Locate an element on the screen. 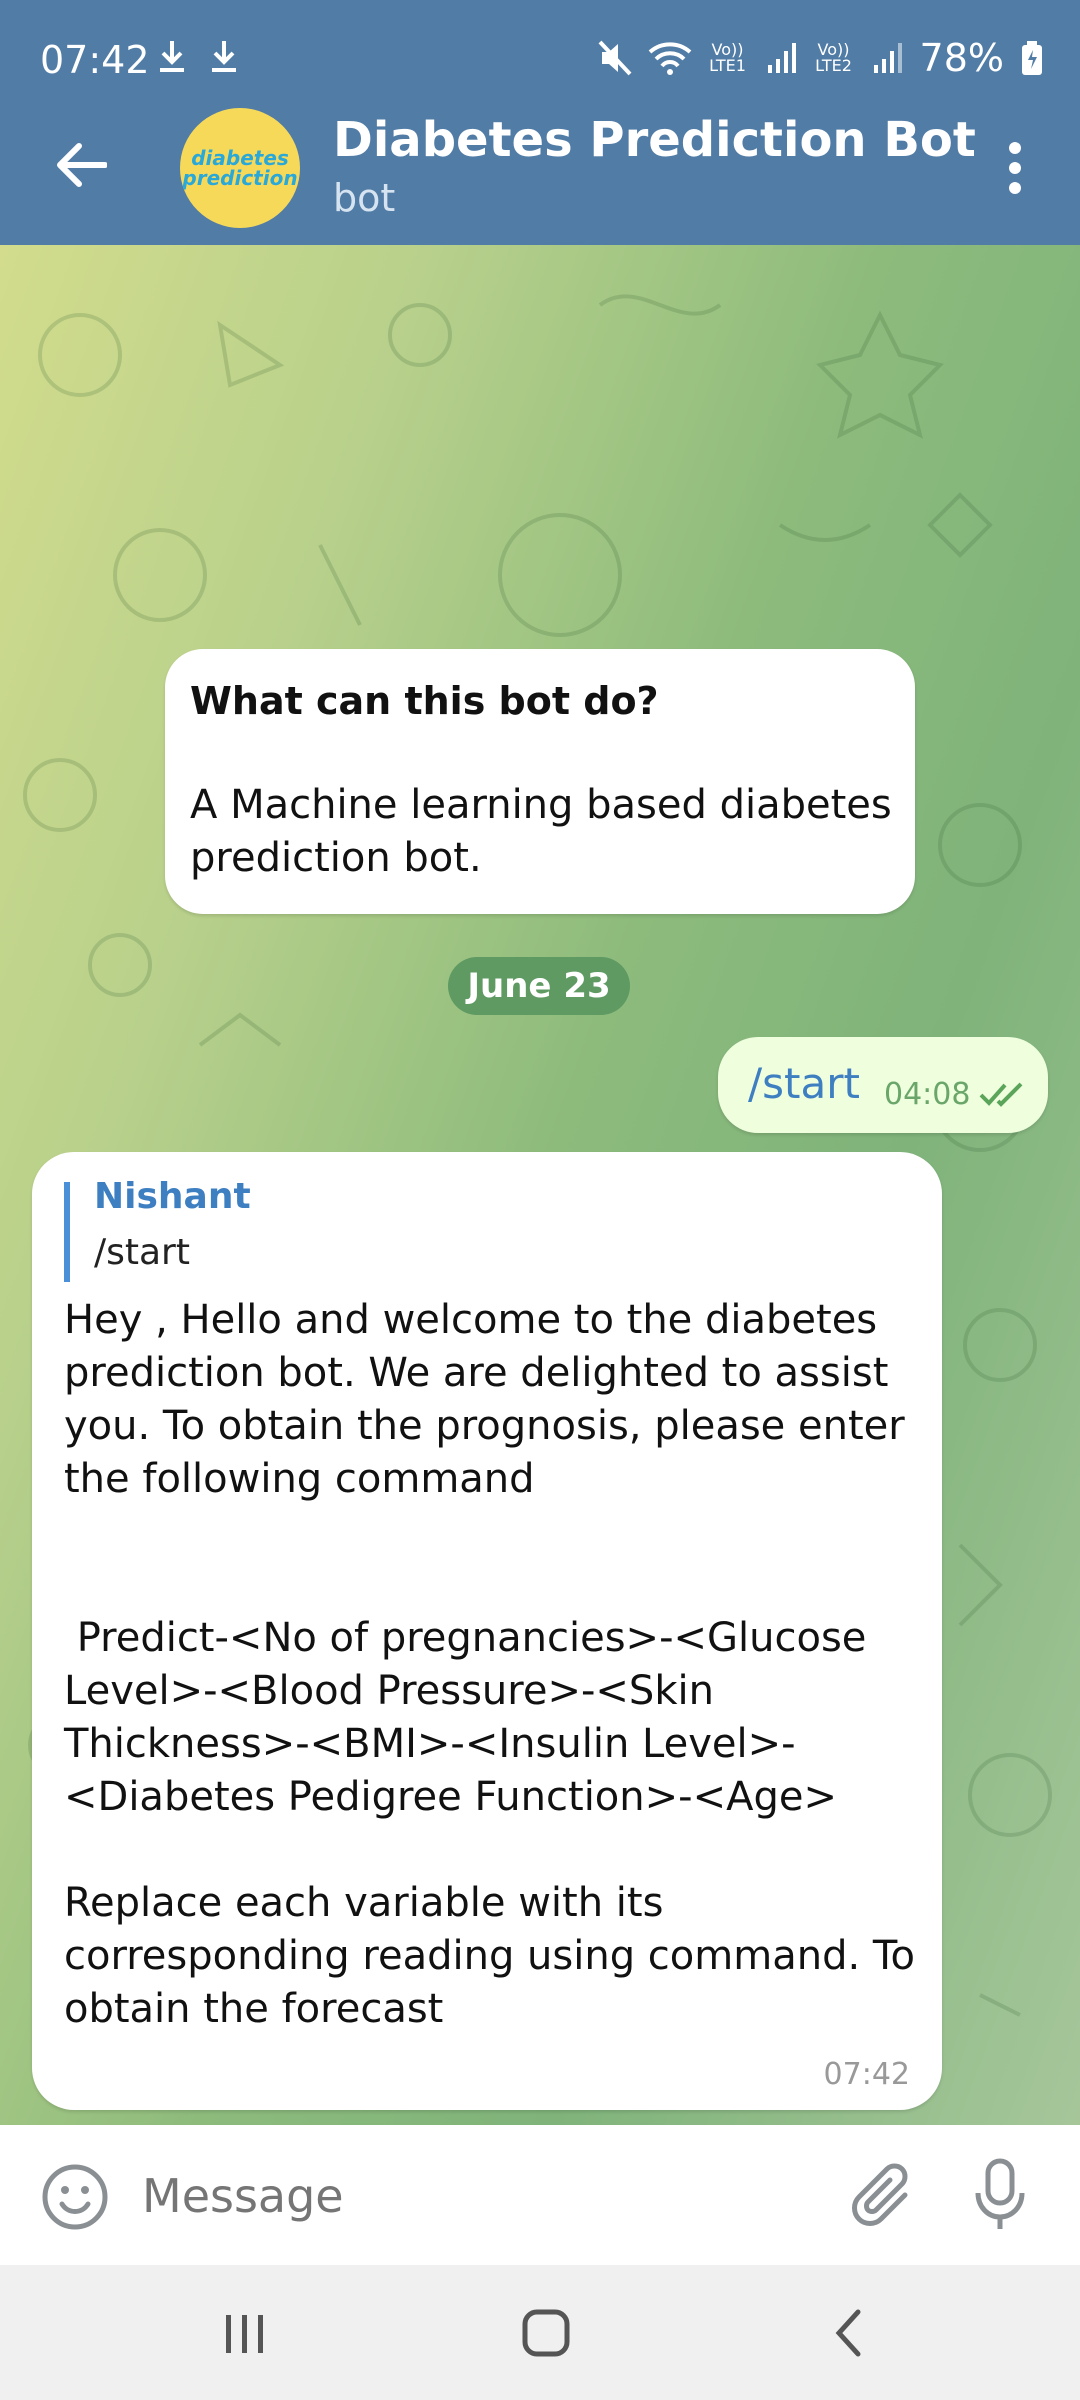 The width and height of the screenshot is (1080, 2400). recent-apps-button is located at coordinates (245, 2332).